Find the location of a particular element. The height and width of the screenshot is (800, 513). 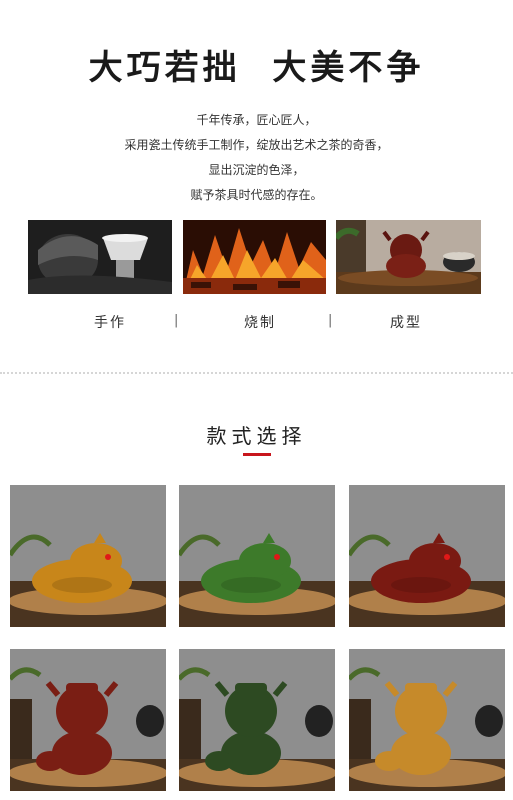

style-option-toad-amber is located at coordinates (88, 556).